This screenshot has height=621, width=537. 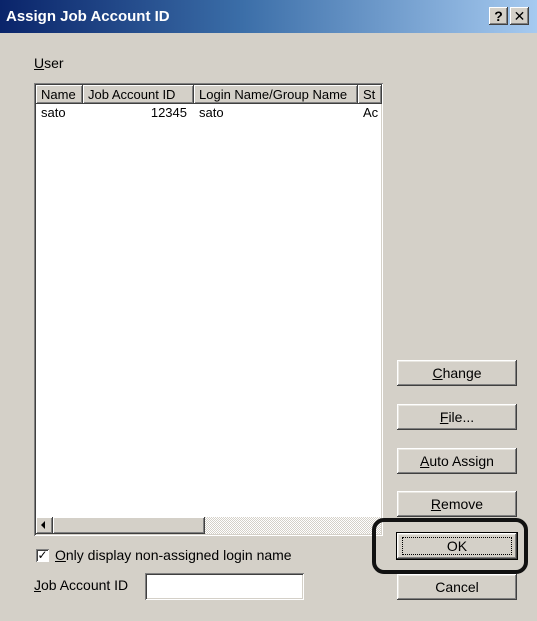 I want to click on column-header-job-account-id: Job Account ID, so click(x=138, y=94).